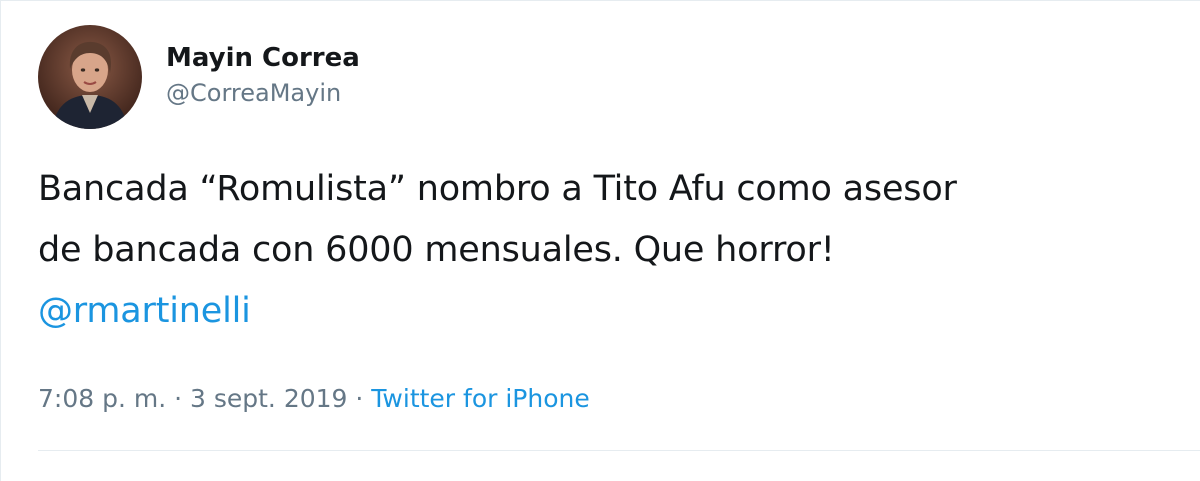 This screenshot has height=481, width=1200. What do you see at coordinates (619, 450) in the screenshot?
I see `divider` at bounding box center [619, 450].